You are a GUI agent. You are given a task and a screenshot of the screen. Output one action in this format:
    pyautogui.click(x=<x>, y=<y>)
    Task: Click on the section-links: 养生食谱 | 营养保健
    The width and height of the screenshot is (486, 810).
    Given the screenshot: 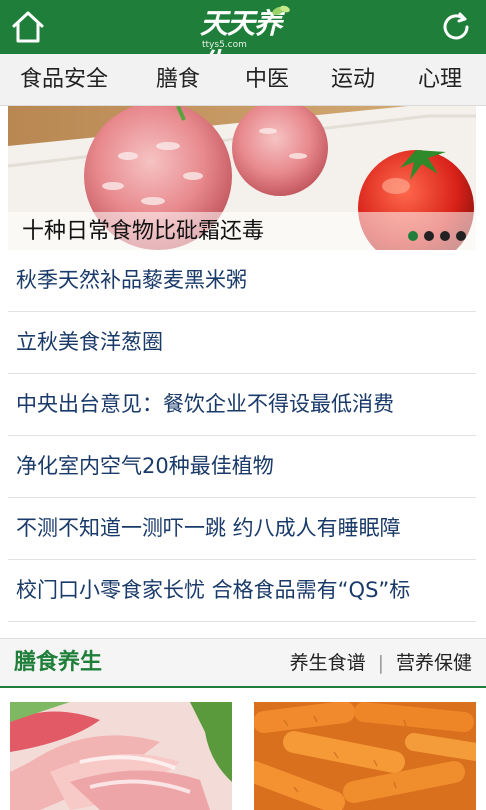 What is the action you would take?
    pyautogui.click(x=381, y=663)
    